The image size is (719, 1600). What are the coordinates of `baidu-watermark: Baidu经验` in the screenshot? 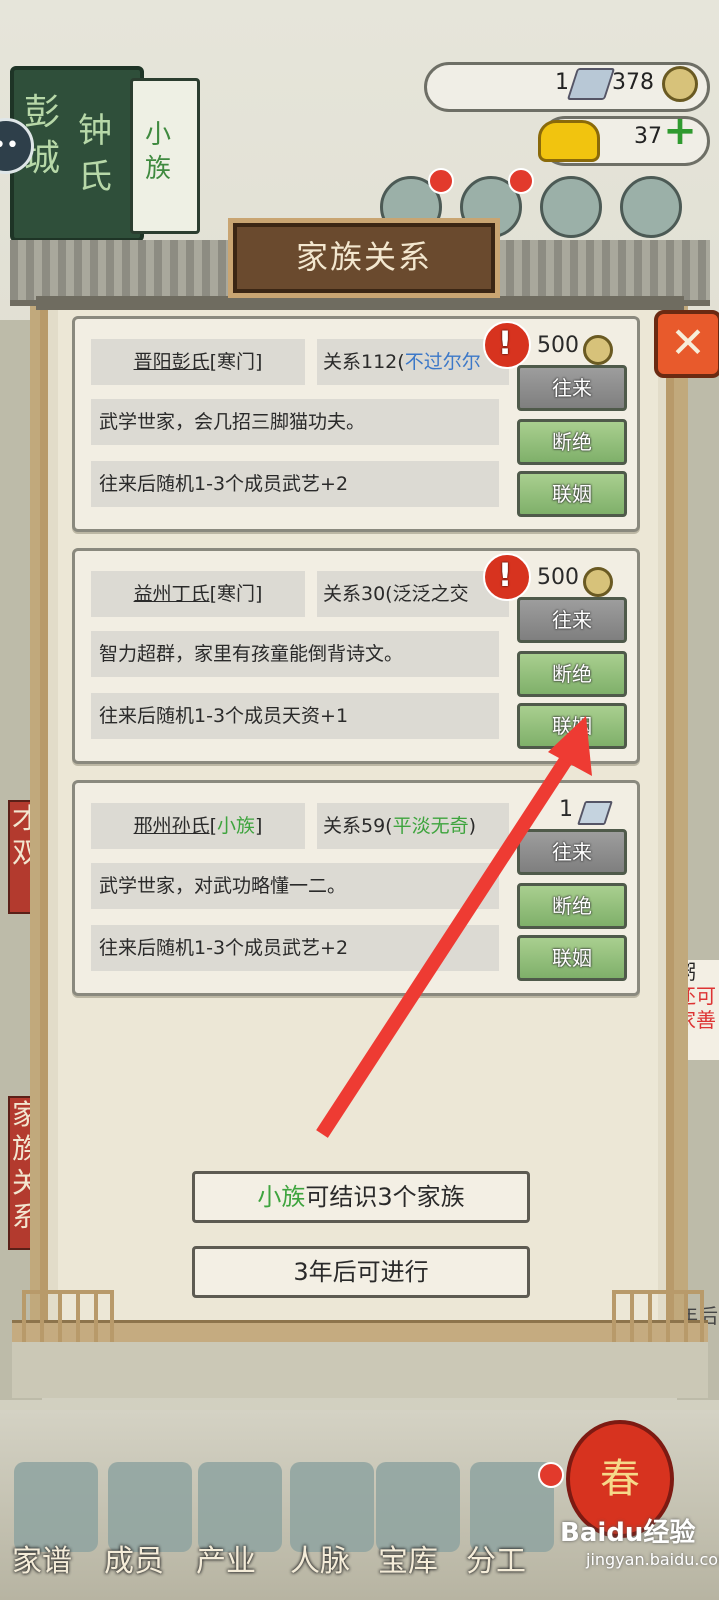 It's located at (628, 1533).